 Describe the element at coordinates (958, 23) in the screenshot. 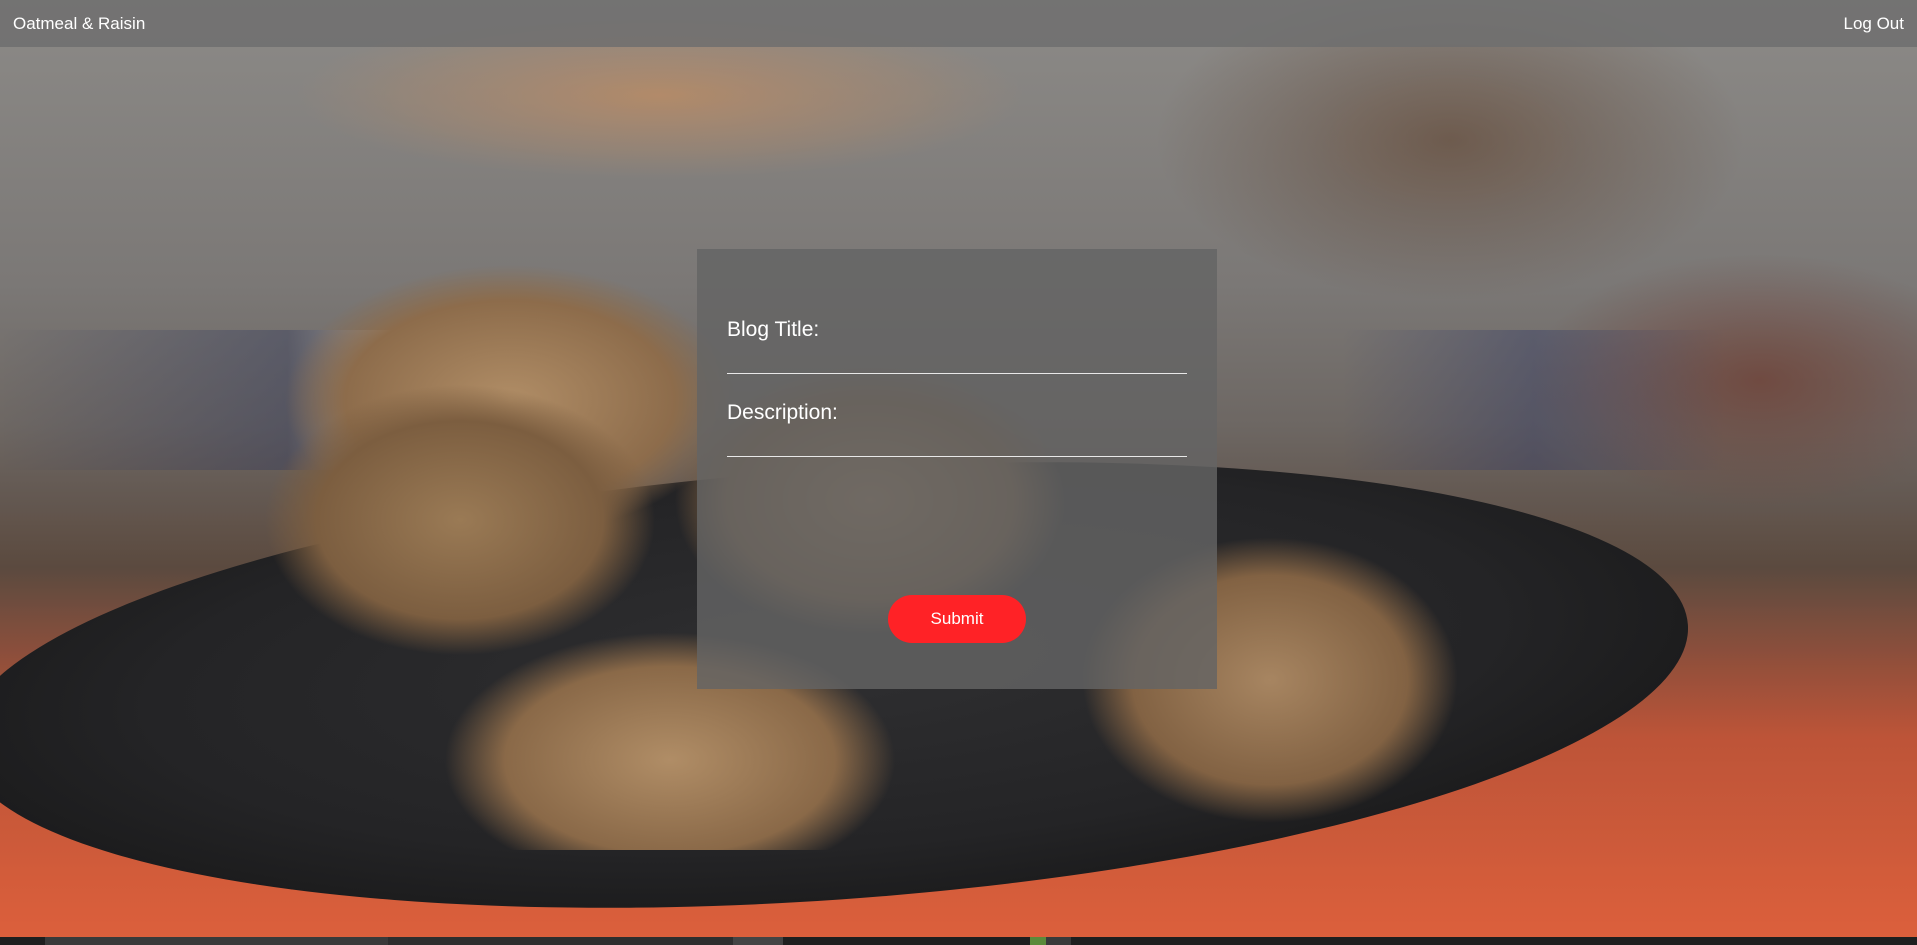

I see `top-navbar: Oatmeal & Raisin Log Out` at that location.